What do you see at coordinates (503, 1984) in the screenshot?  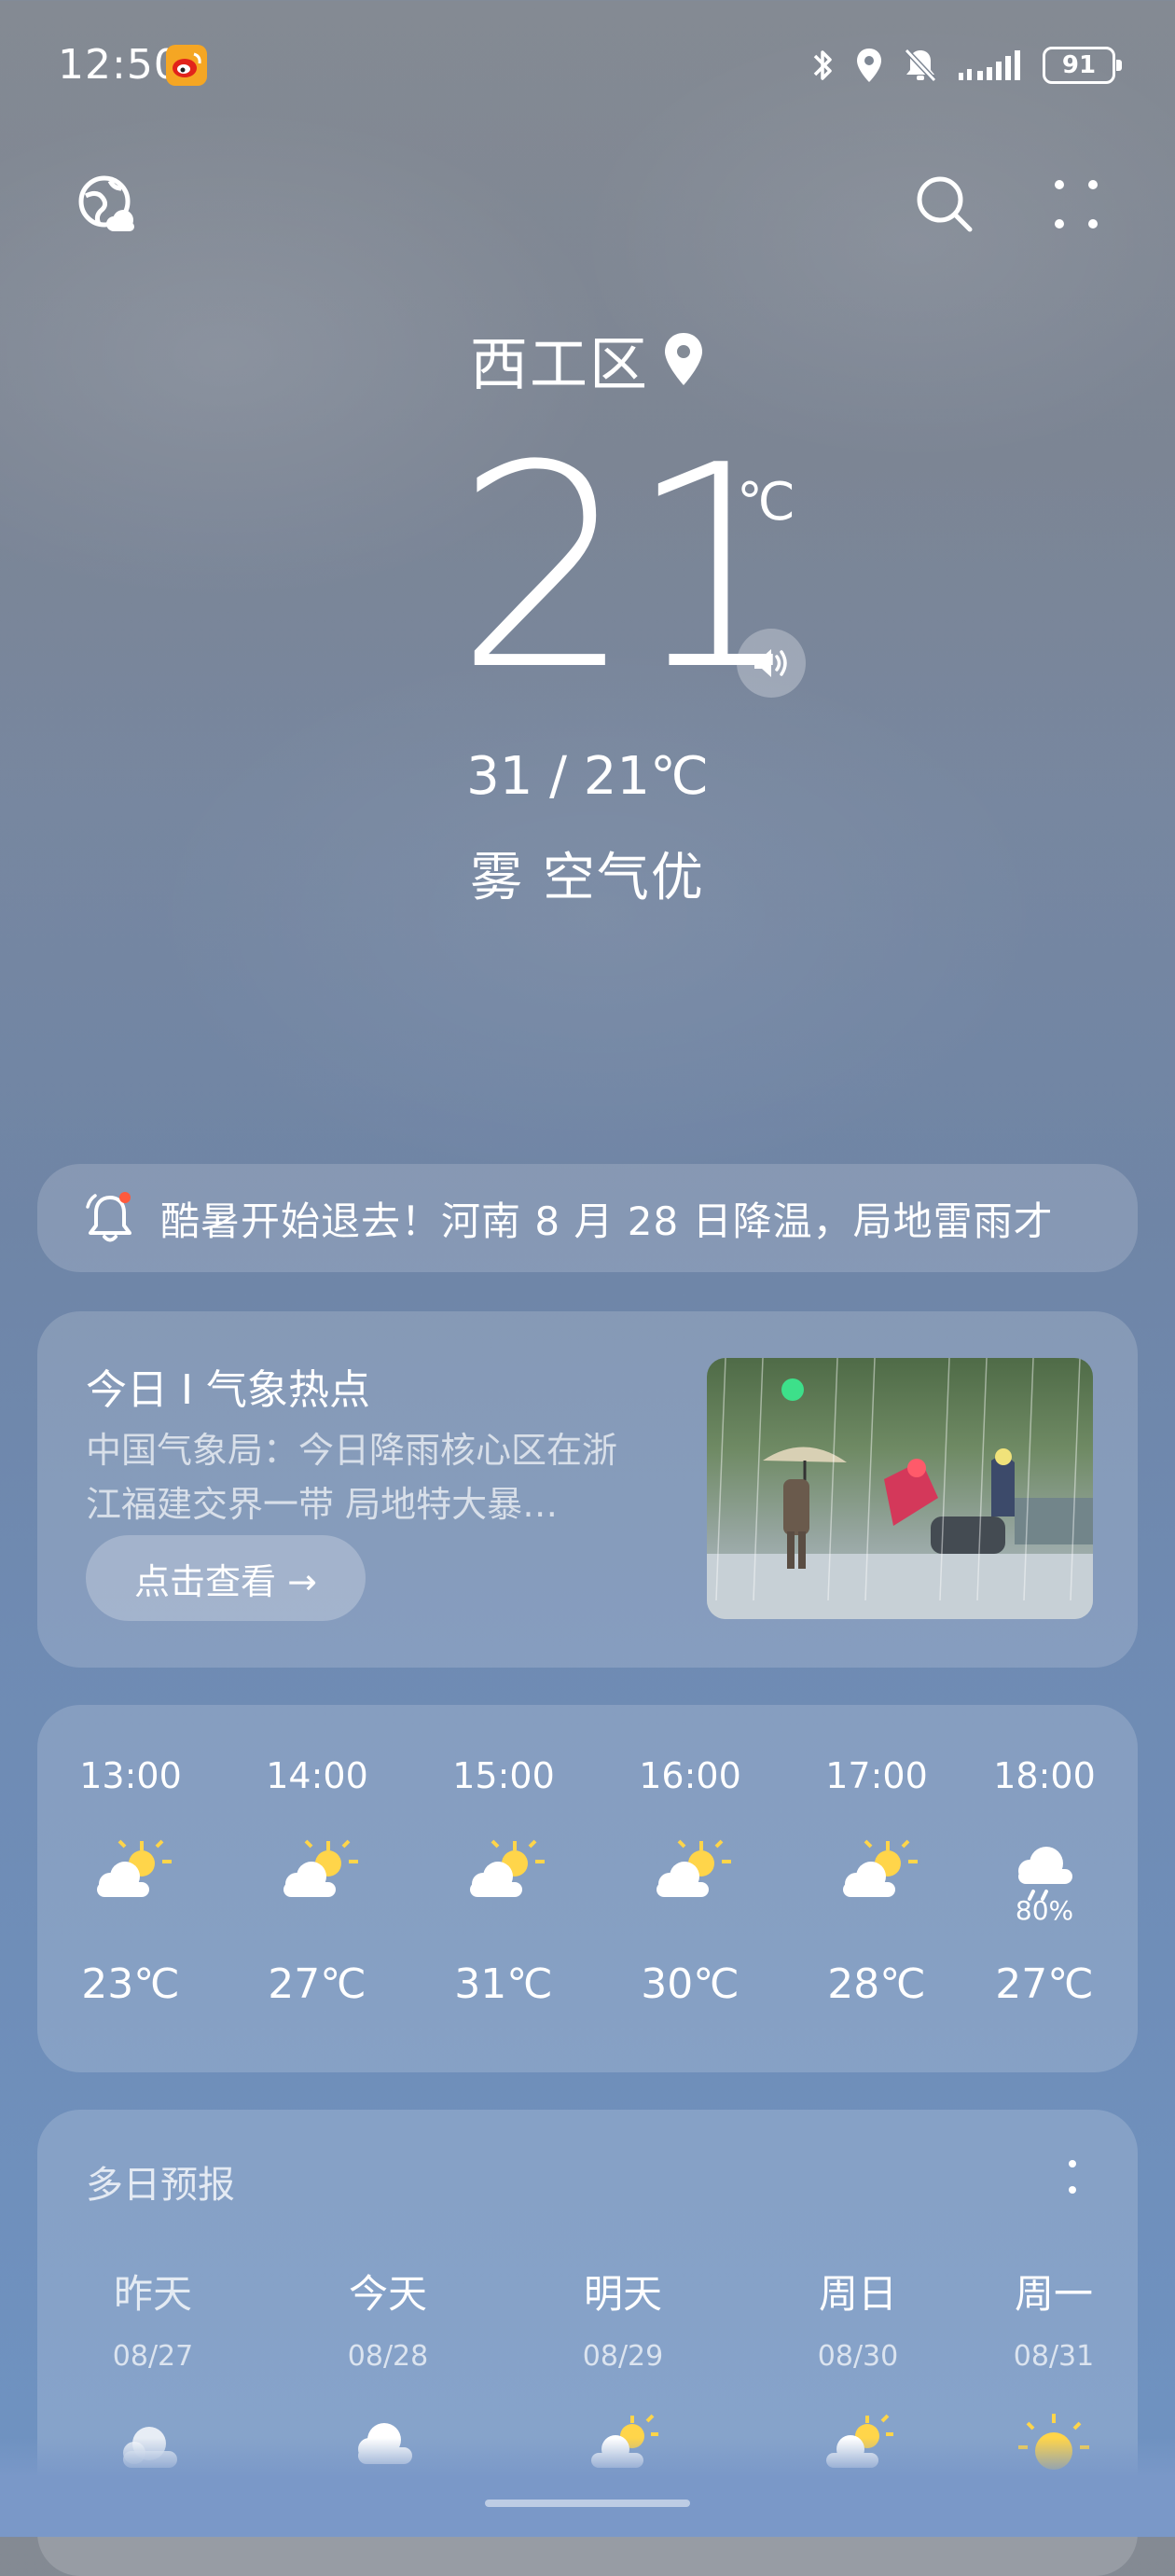 I see `hour-temperature: 31℃` at bounding box center [503, 1984].